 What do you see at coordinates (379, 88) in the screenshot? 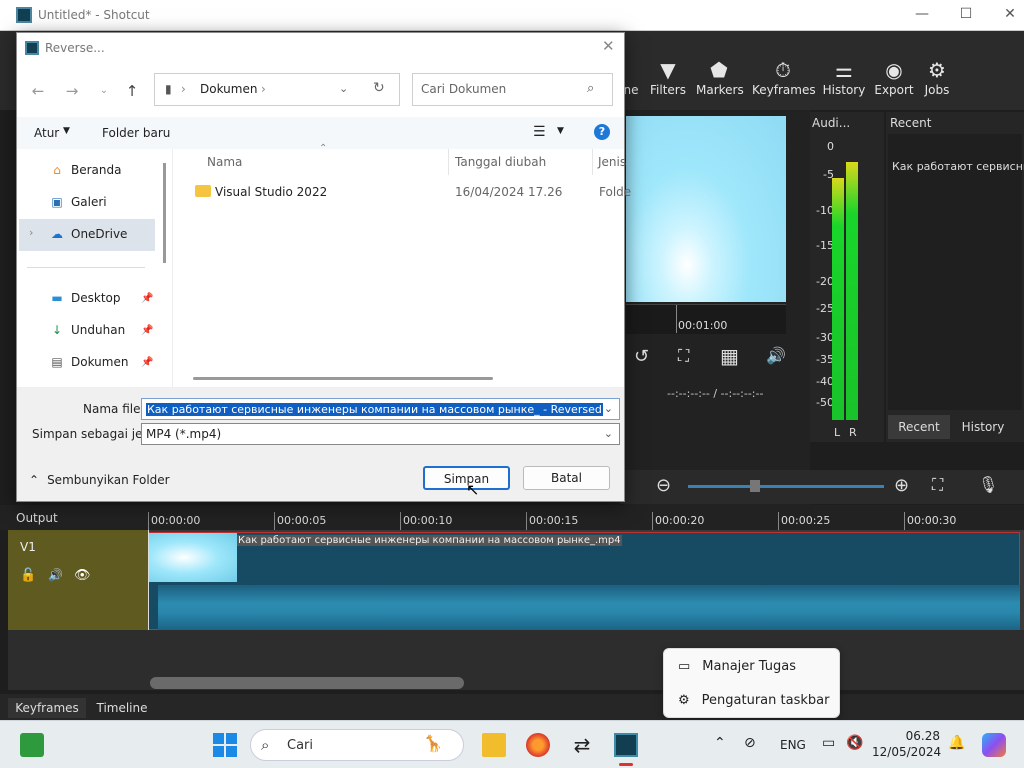
I see `refresh-icon: ↻` at bounding box center [379, 88].